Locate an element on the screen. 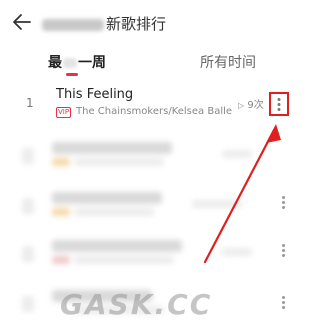 The width and height of the screenshot is (320, 331). tab-all-time: 所有时间 is located at coordinates (228, 62).